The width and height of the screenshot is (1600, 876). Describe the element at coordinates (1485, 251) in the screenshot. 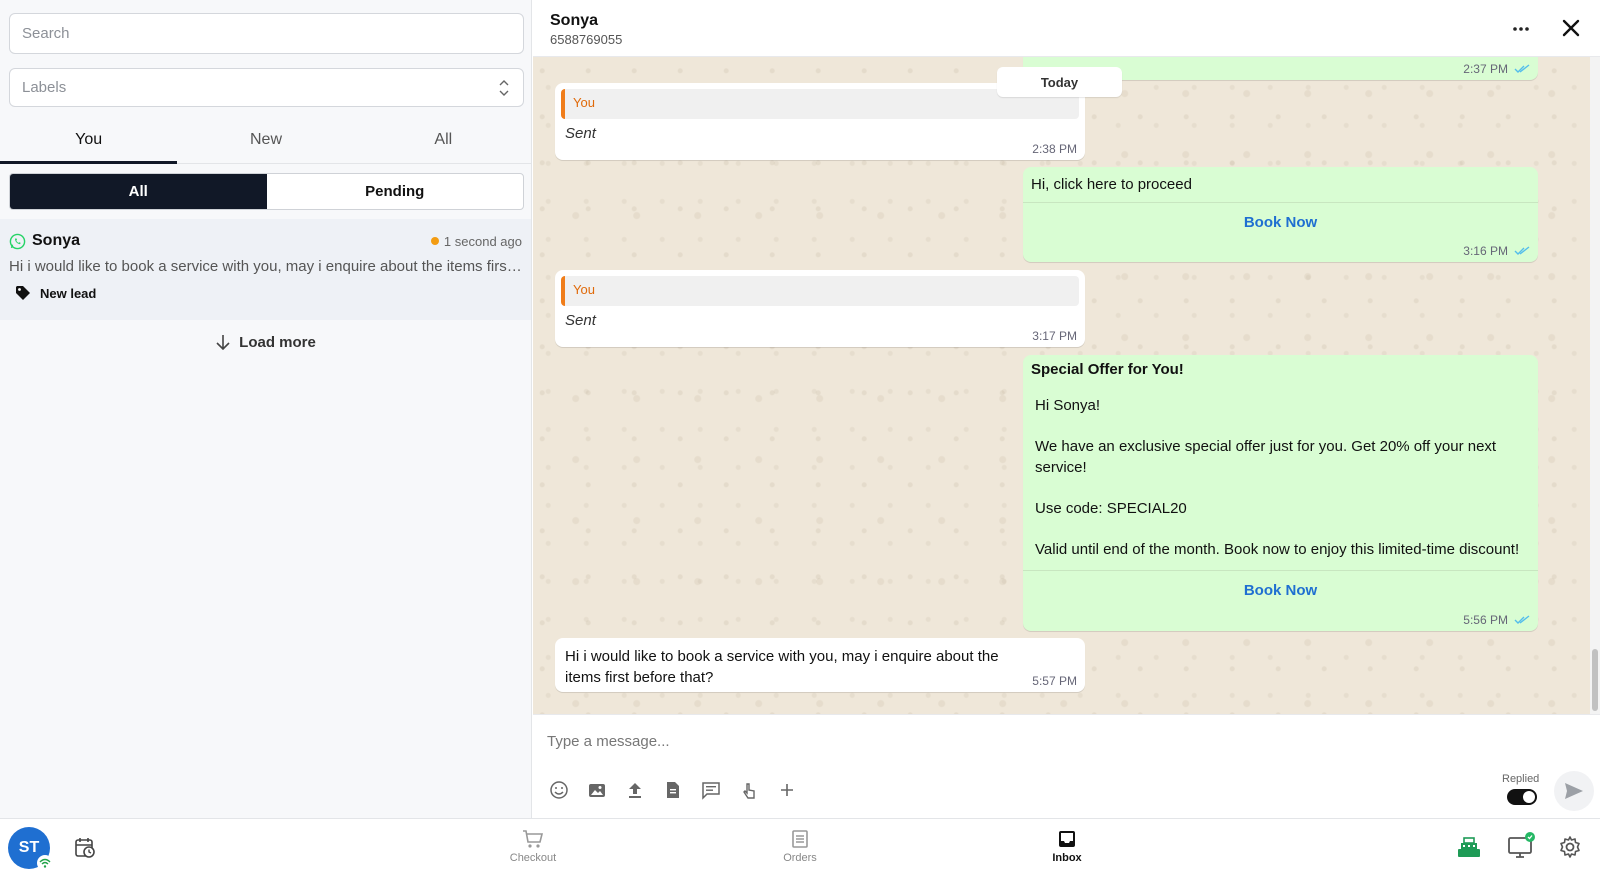

I see `message-time-text: 3:16 PM` at that location.